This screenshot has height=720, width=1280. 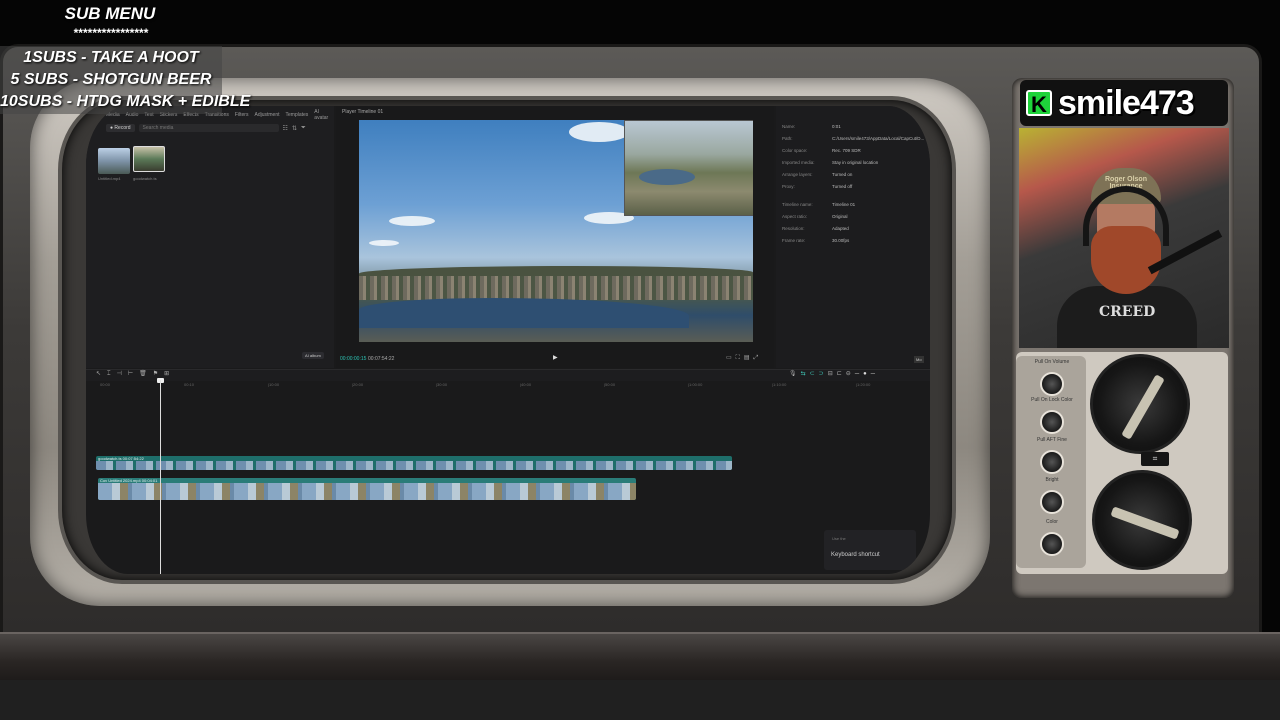 What do you see at coordinates (798, 162) in the screenshot?
I see `detail-key: Imported media:` at bounding box center [798, 162].